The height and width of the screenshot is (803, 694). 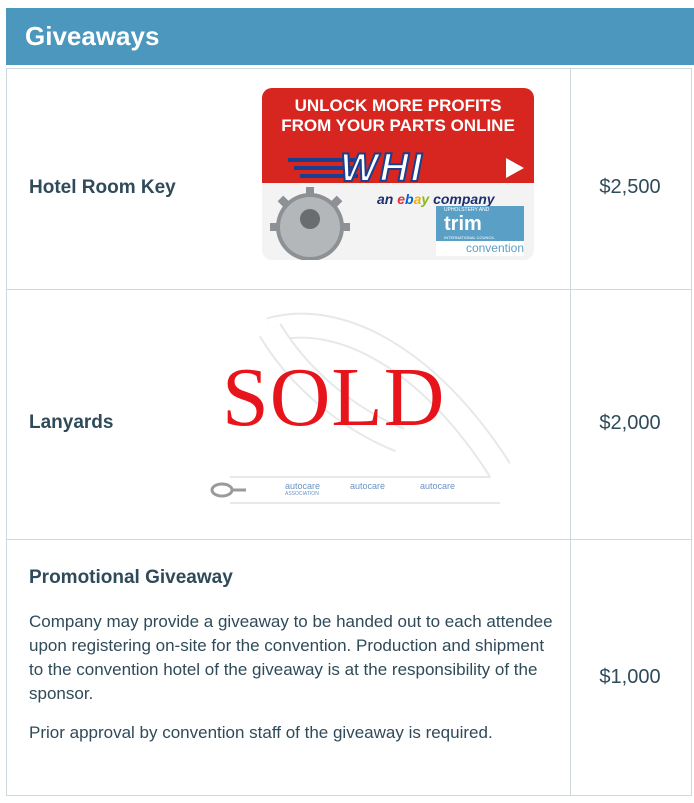 I want to click on price-promotional-giveaway: $1,000, so click(x=630, y=677).